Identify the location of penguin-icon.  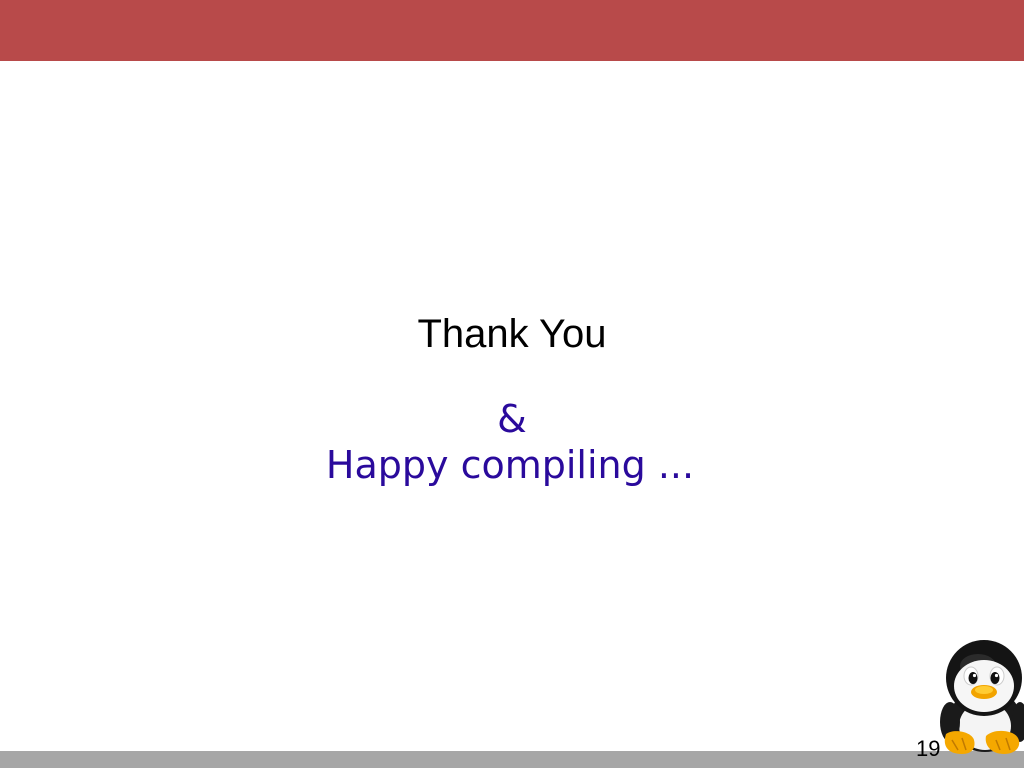
(982, 697).